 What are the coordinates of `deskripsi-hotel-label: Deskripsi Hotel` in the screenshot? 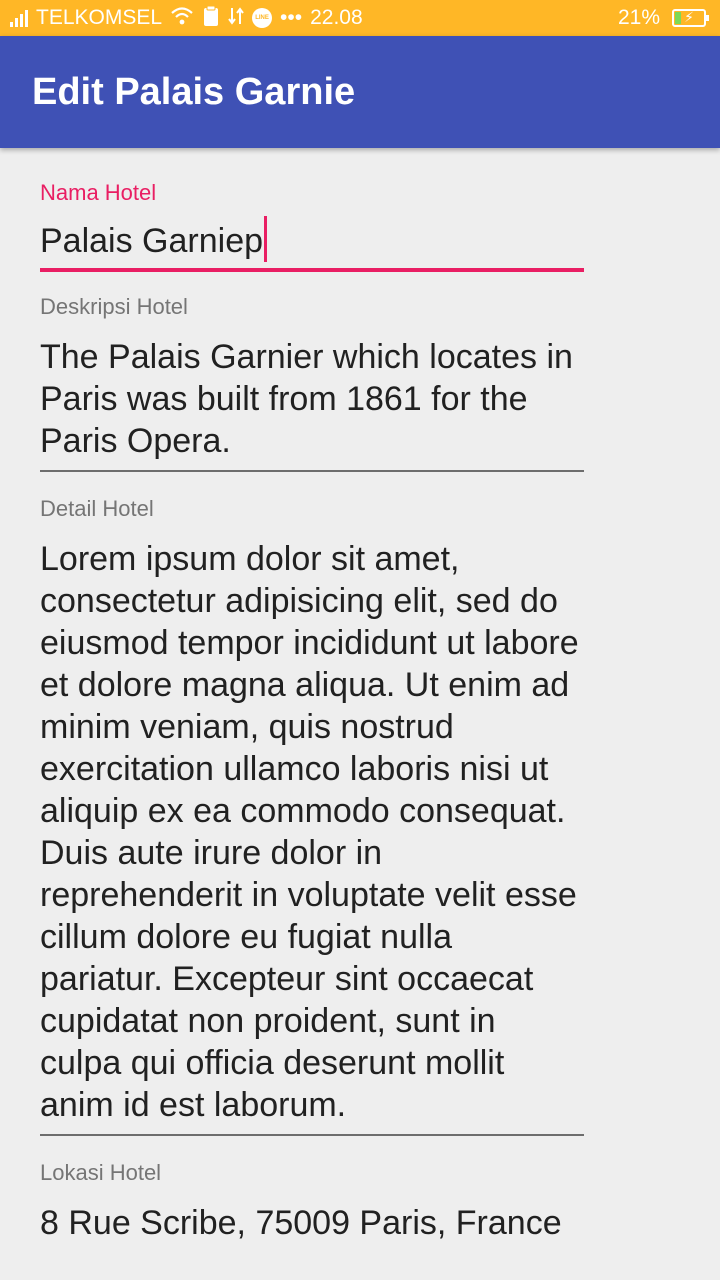 It's located at (114, 306).